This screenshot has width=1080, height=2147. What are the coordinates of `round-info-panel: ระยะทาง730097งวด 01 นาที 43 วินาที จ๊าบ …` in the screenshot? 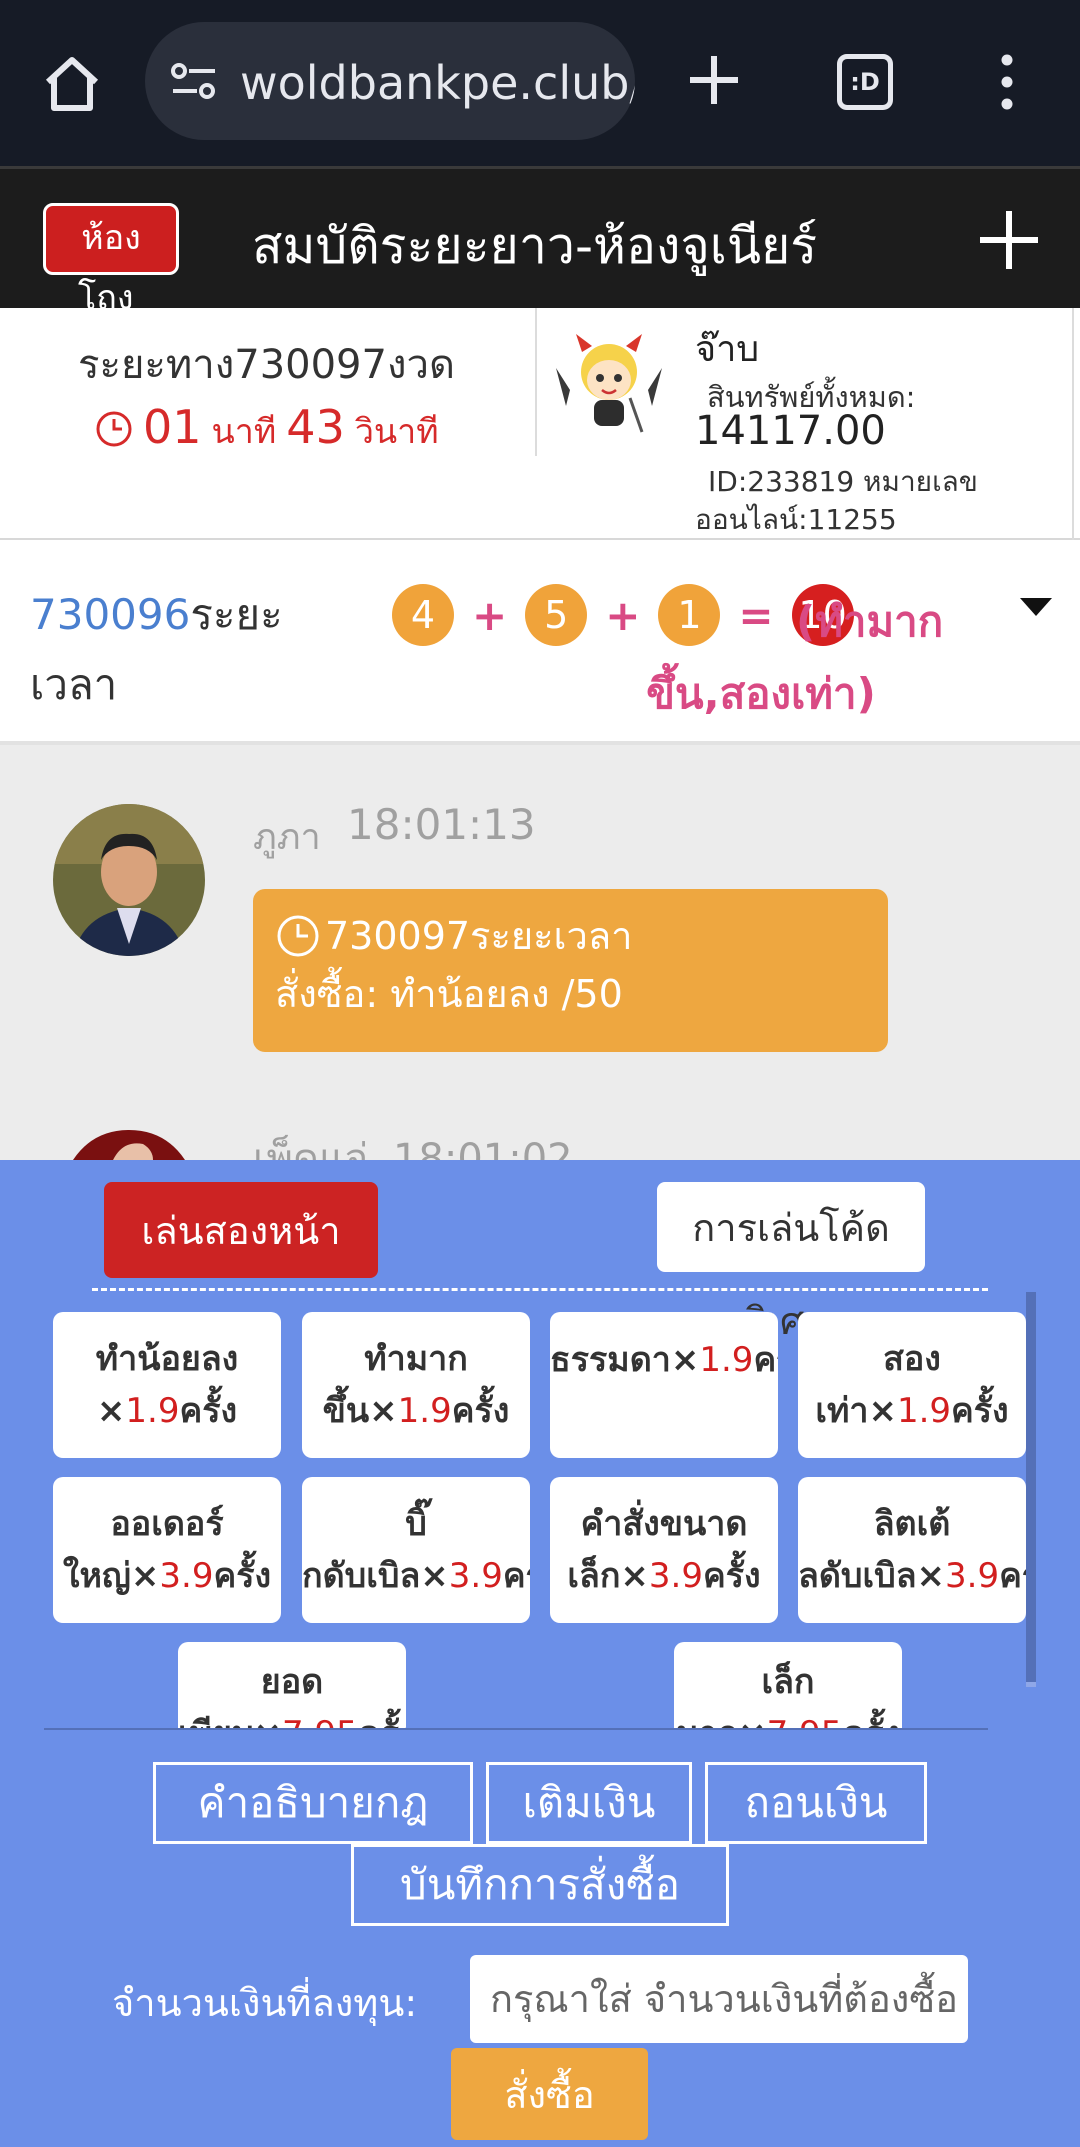 It's located at (540, 424).